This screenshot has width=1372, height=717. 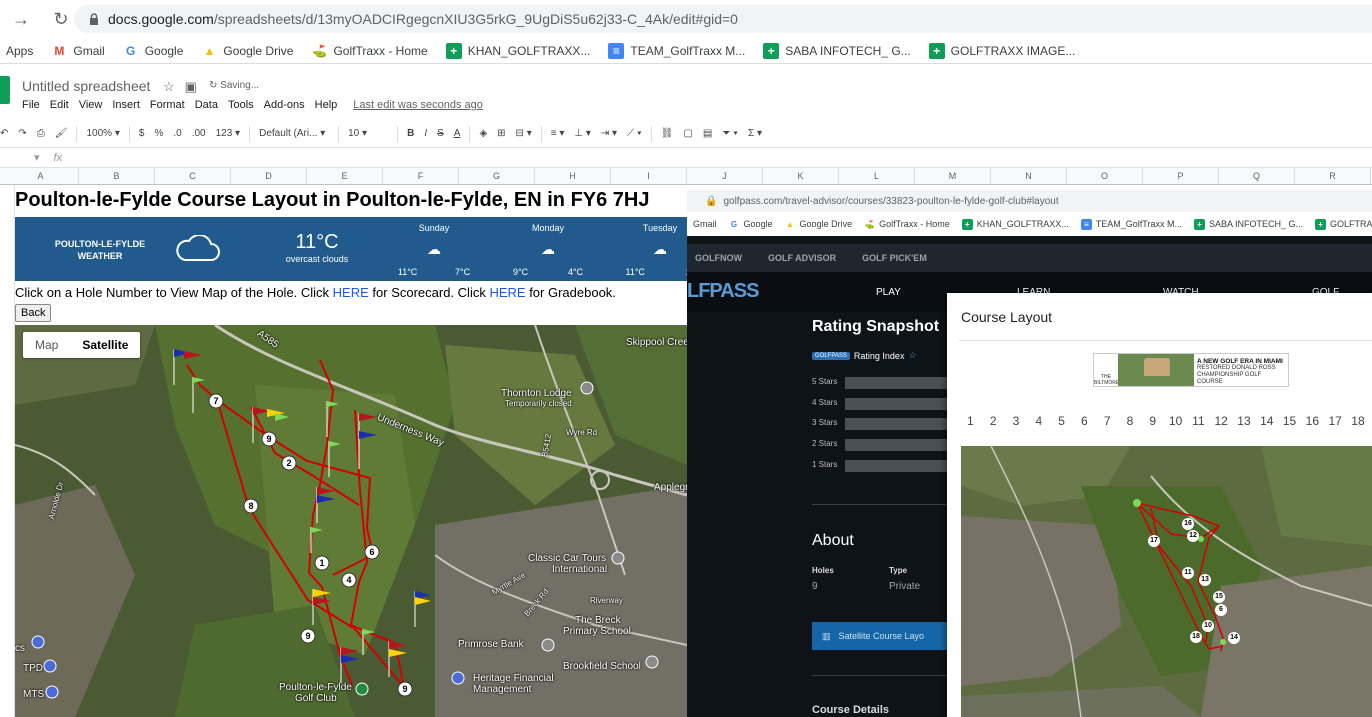 What do you see at coordinates (153, 51) in the screenshot?
I see `bookmark-google: G Google` at bounding box center [153, 51].